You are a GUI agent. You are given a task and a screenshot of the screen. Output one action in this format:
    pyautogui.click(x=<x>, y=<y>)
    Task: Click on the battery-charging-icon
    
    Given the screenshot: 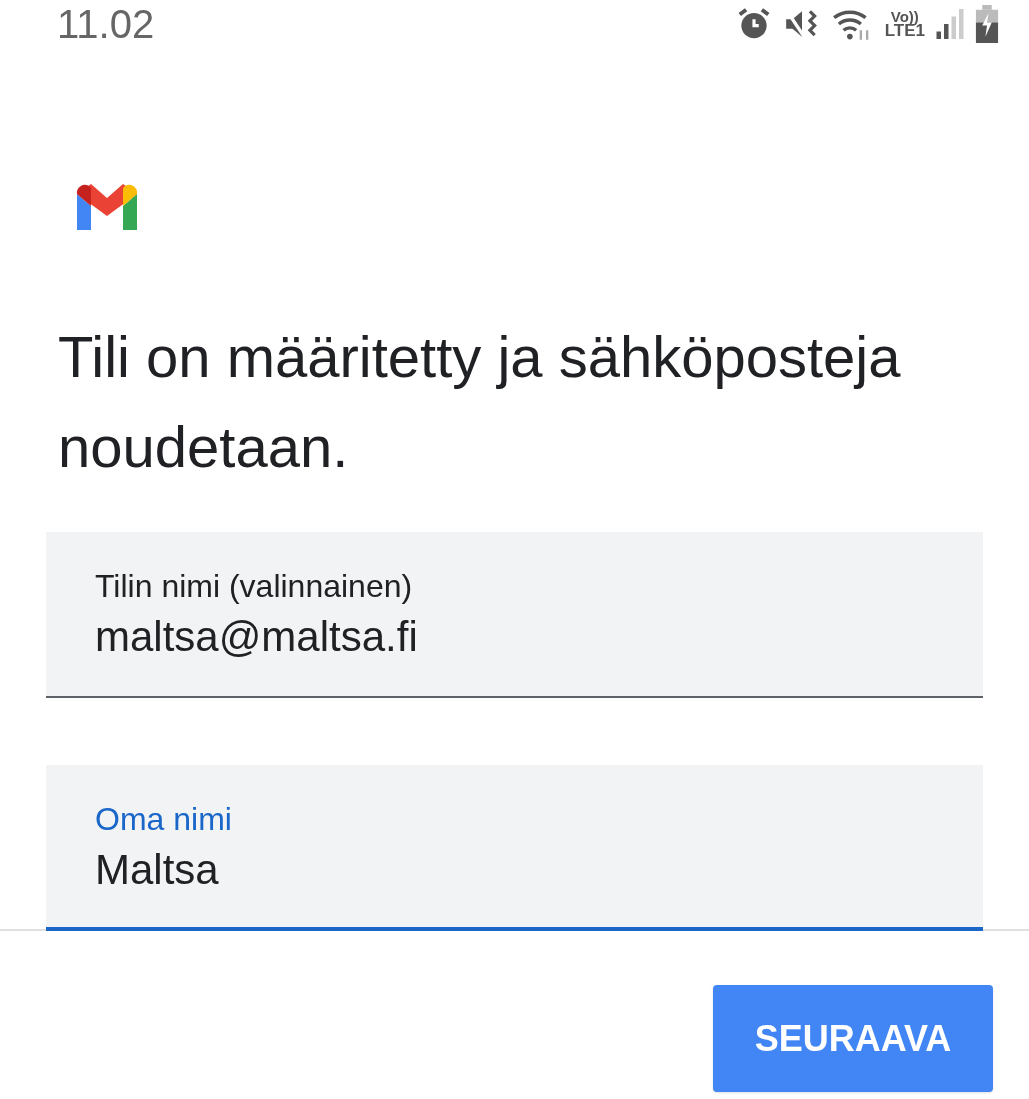 What is the action you would take?
    pyautogui.click(x=987, y=24)
    